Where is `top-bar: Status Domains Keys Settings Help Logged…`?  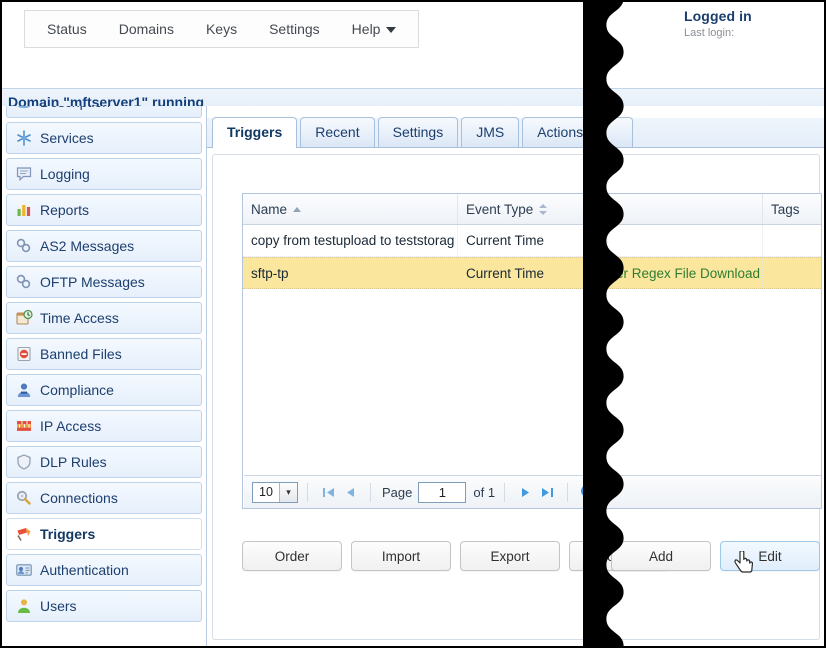
top-bar: Status Domains Keys Settings Help Logged… is located at coordinates (413, 44).